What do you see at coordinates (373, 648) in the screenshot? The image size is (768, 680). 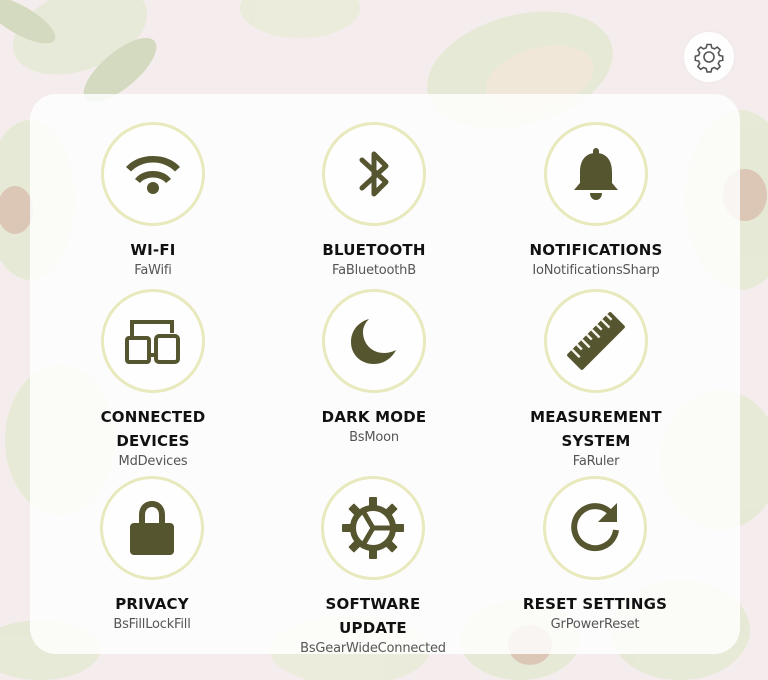 I see `tile-component-name: BsGearWideConnected` at bounding box center [373, 648].